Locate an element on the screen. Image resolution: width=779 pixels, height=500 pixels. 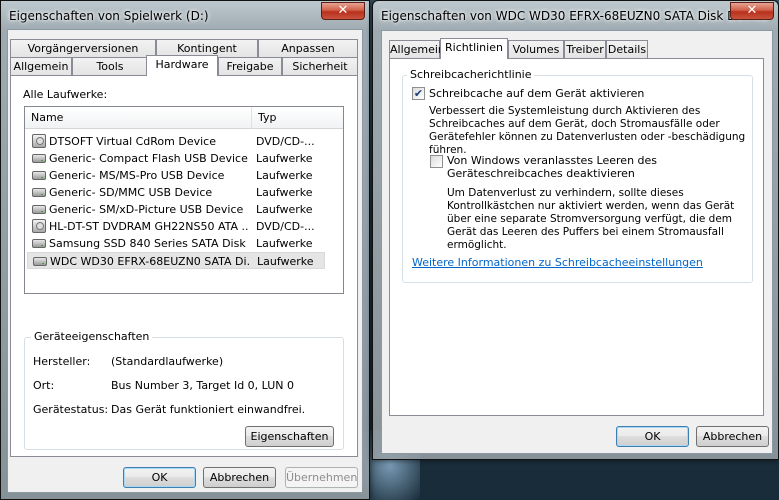
list-header: Name Typ is located at coordinates (184, 118).